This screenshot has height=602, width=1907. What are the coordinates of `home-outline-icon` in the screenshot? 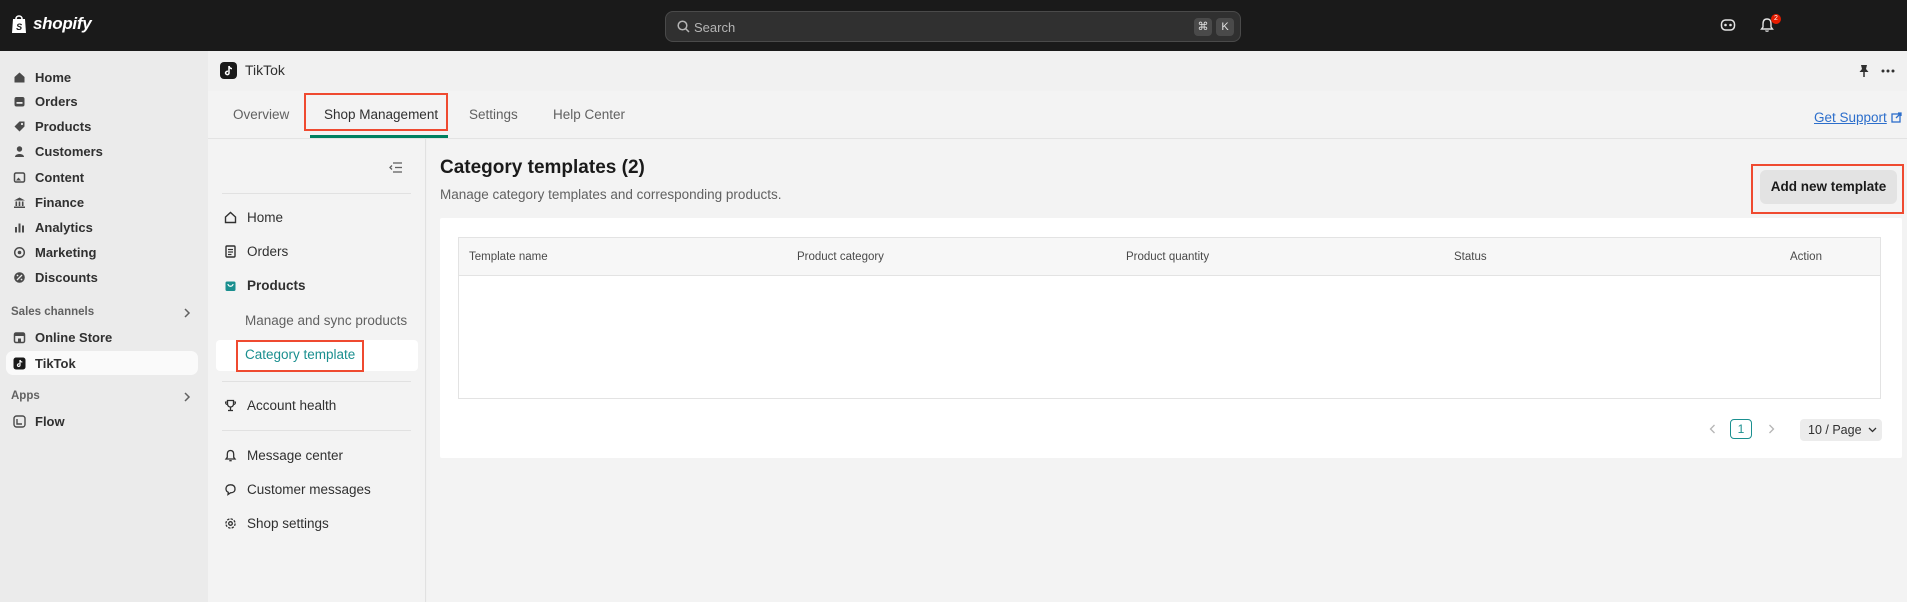 It's located at (230, 217).